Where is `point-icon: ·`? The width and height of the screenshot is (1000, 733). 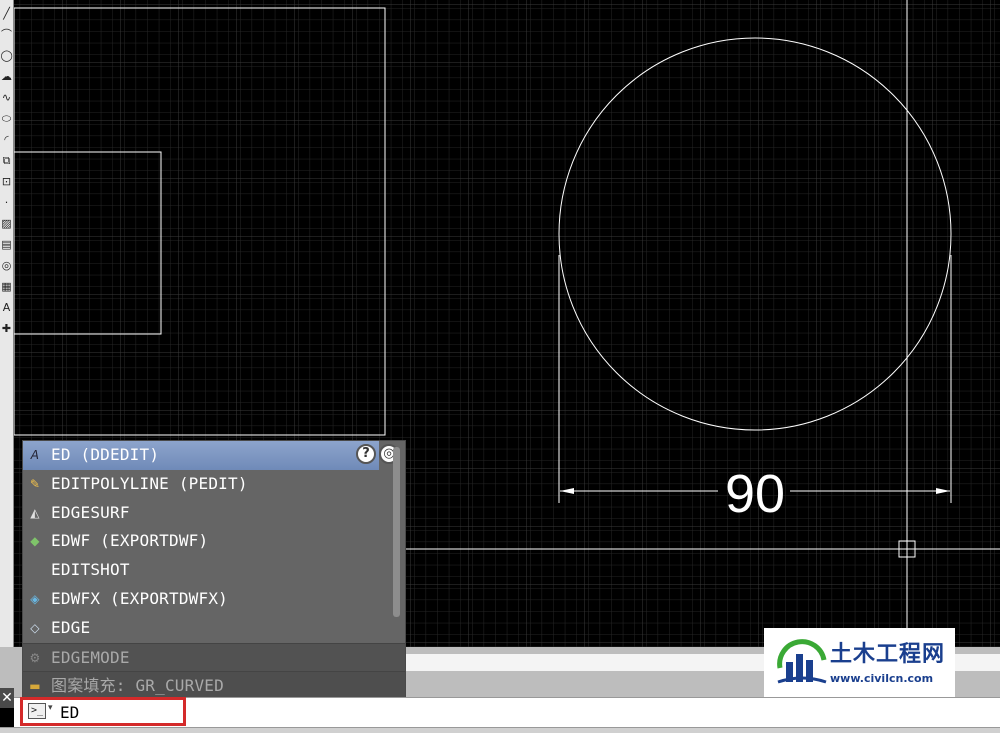 point-icon: · is located at coordinates (7, 202).